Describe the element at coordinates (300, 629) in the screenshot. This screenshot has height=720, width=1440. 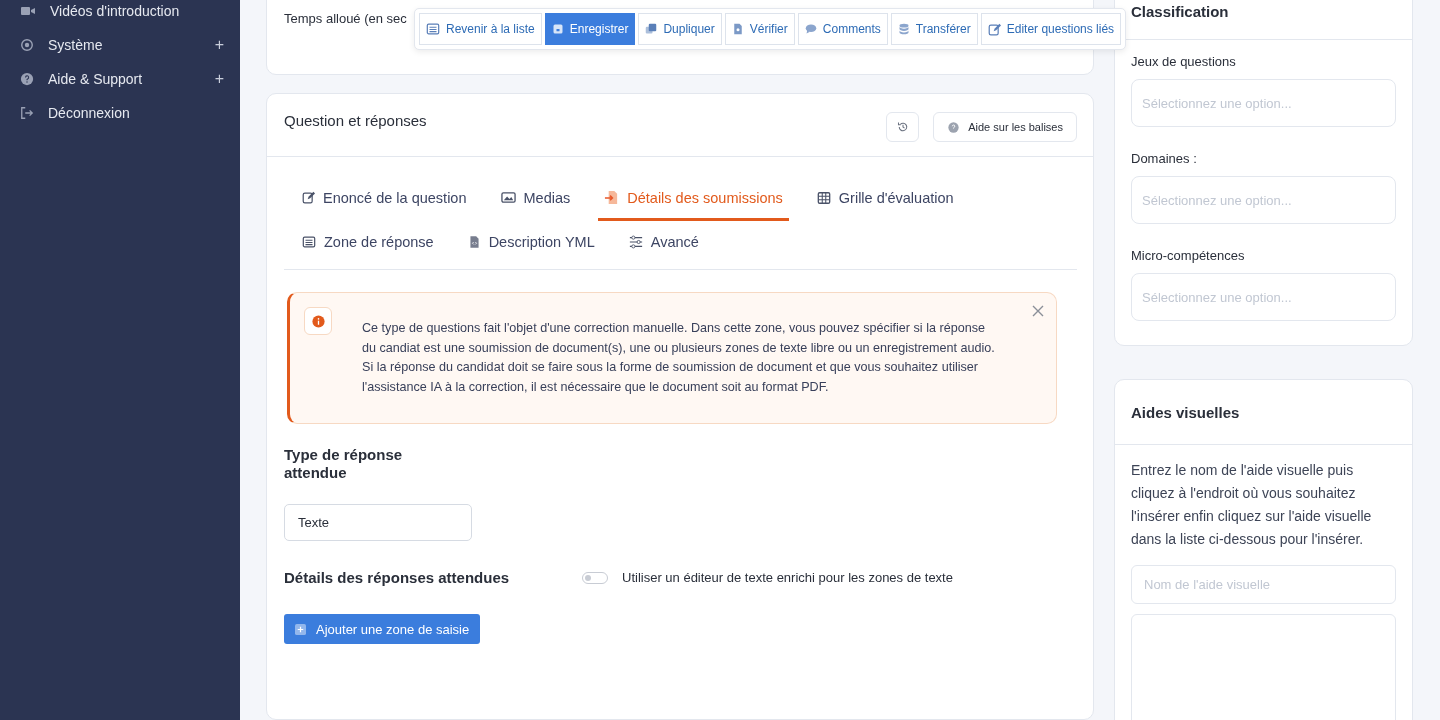
I see `plus-icon` at that location.